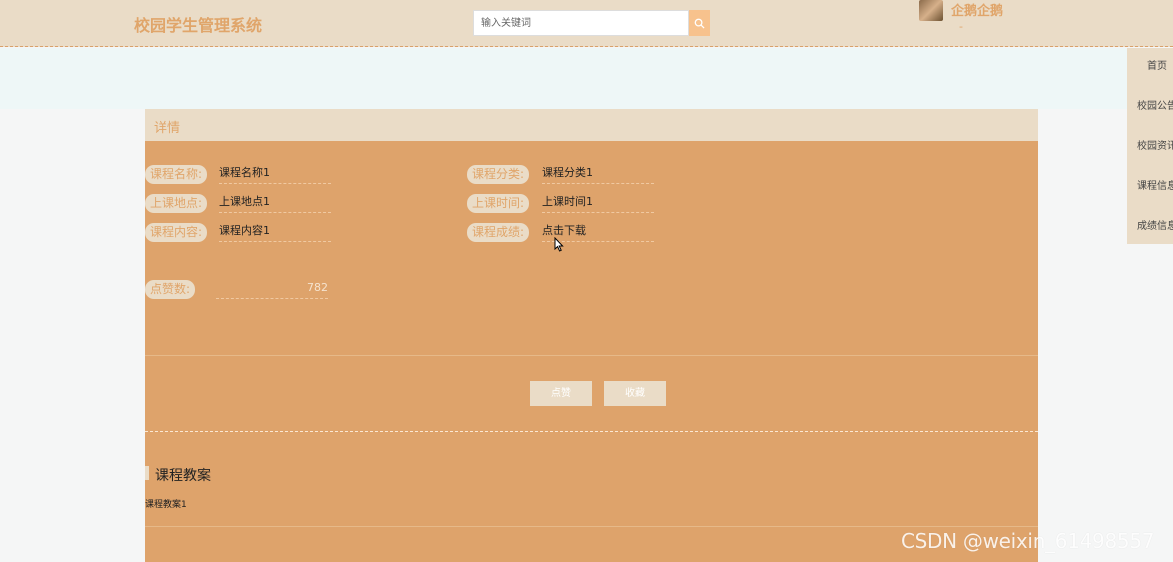  Describe the element at coordinates (635, 393) in the screenshot. I see `favorite-button: 收藏` at that location.